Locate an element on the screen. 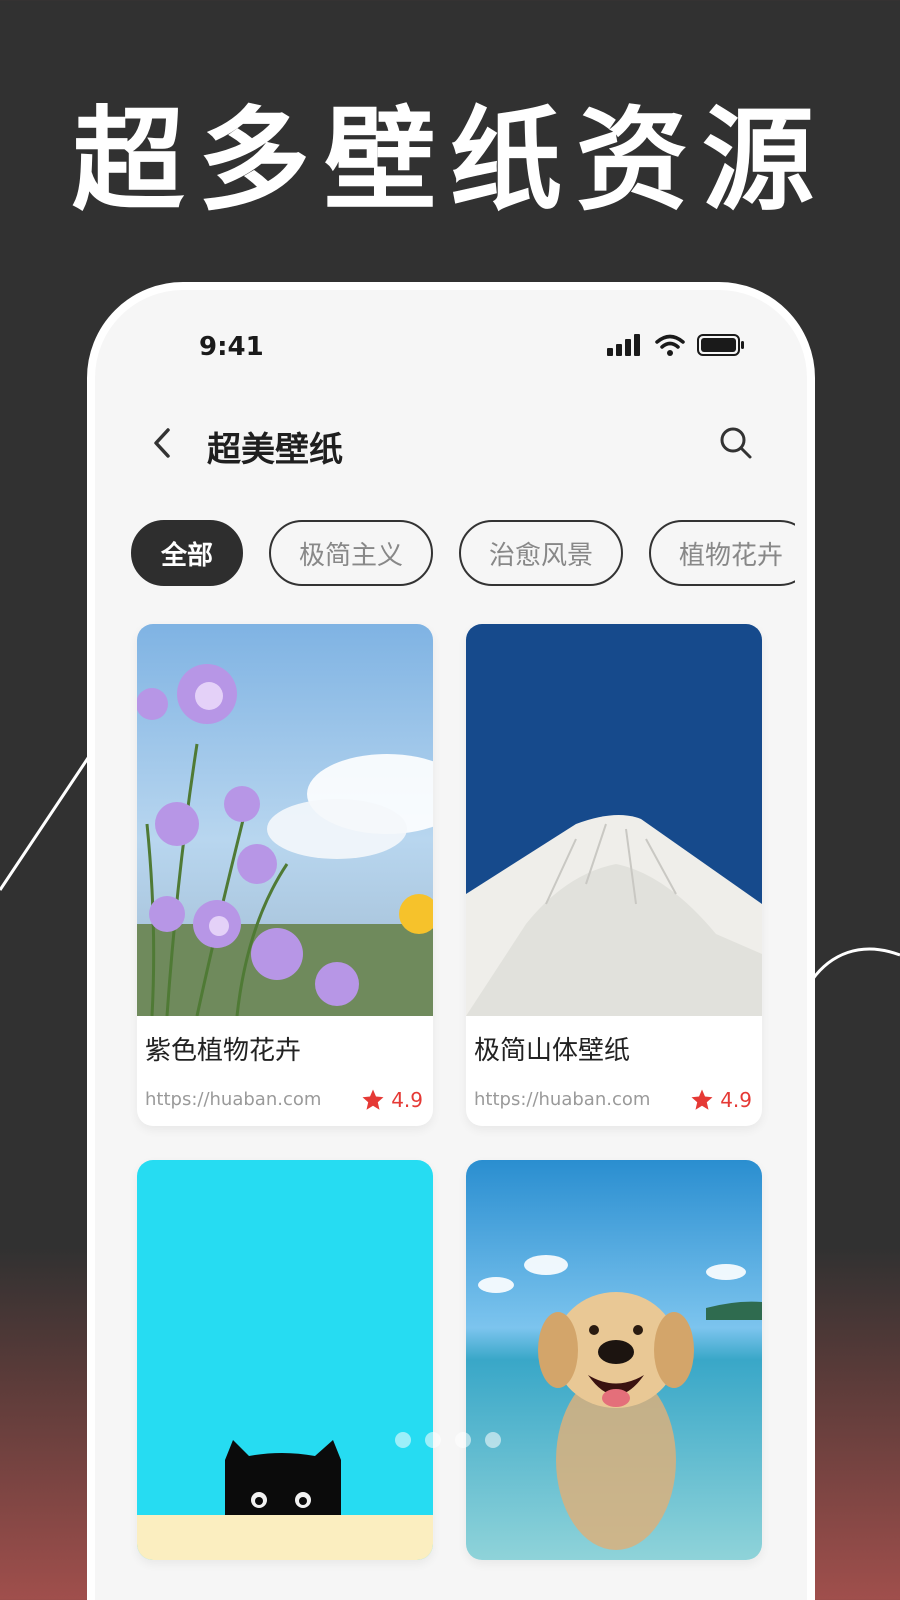 The width and height of the screenshot is (900, 1600). tab-all: 全部 is located at coordinates (187, 553).